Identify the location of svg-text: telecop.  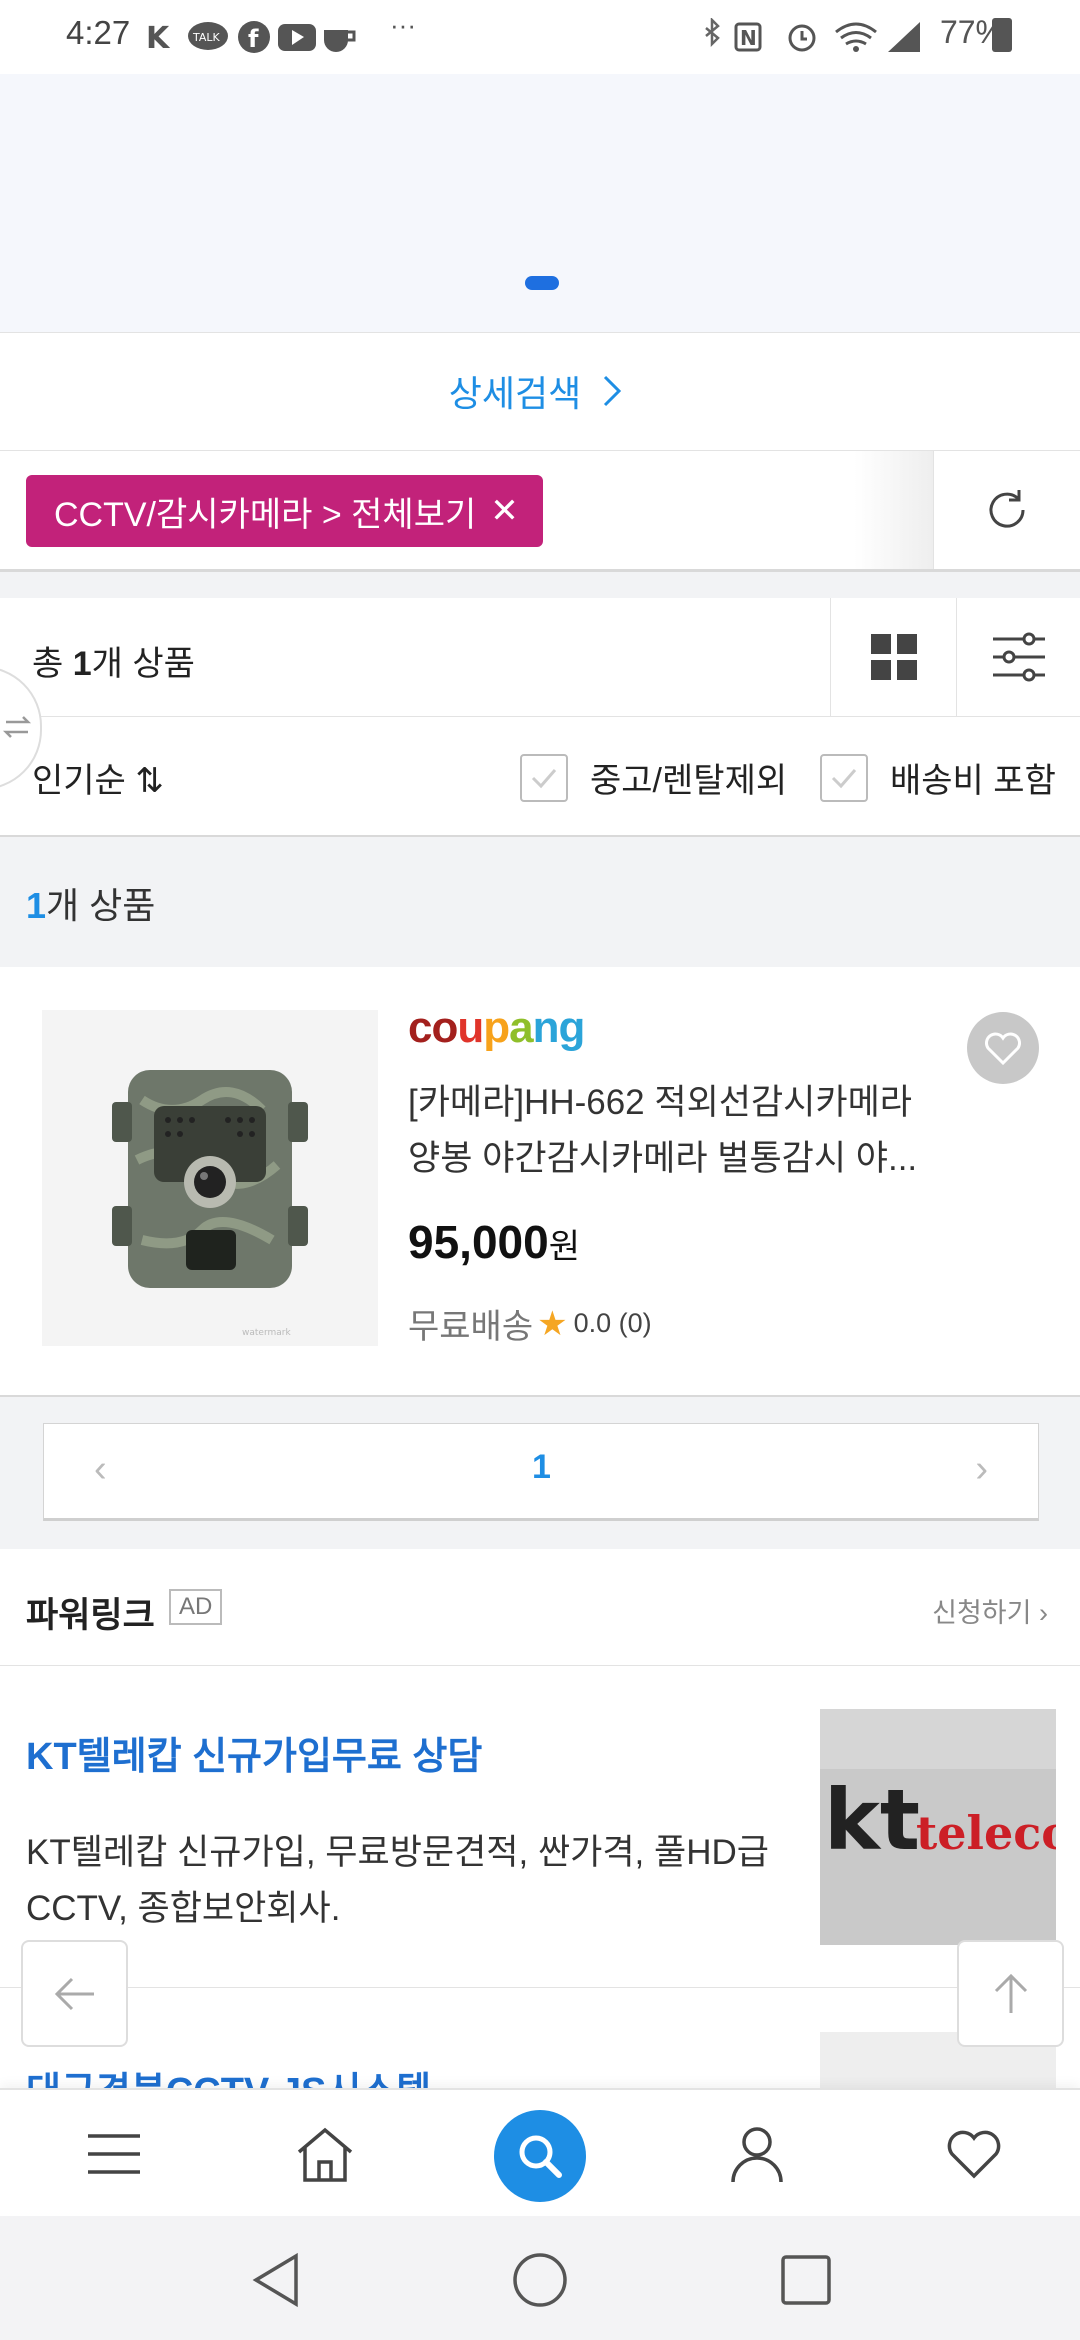
(986, 1833).